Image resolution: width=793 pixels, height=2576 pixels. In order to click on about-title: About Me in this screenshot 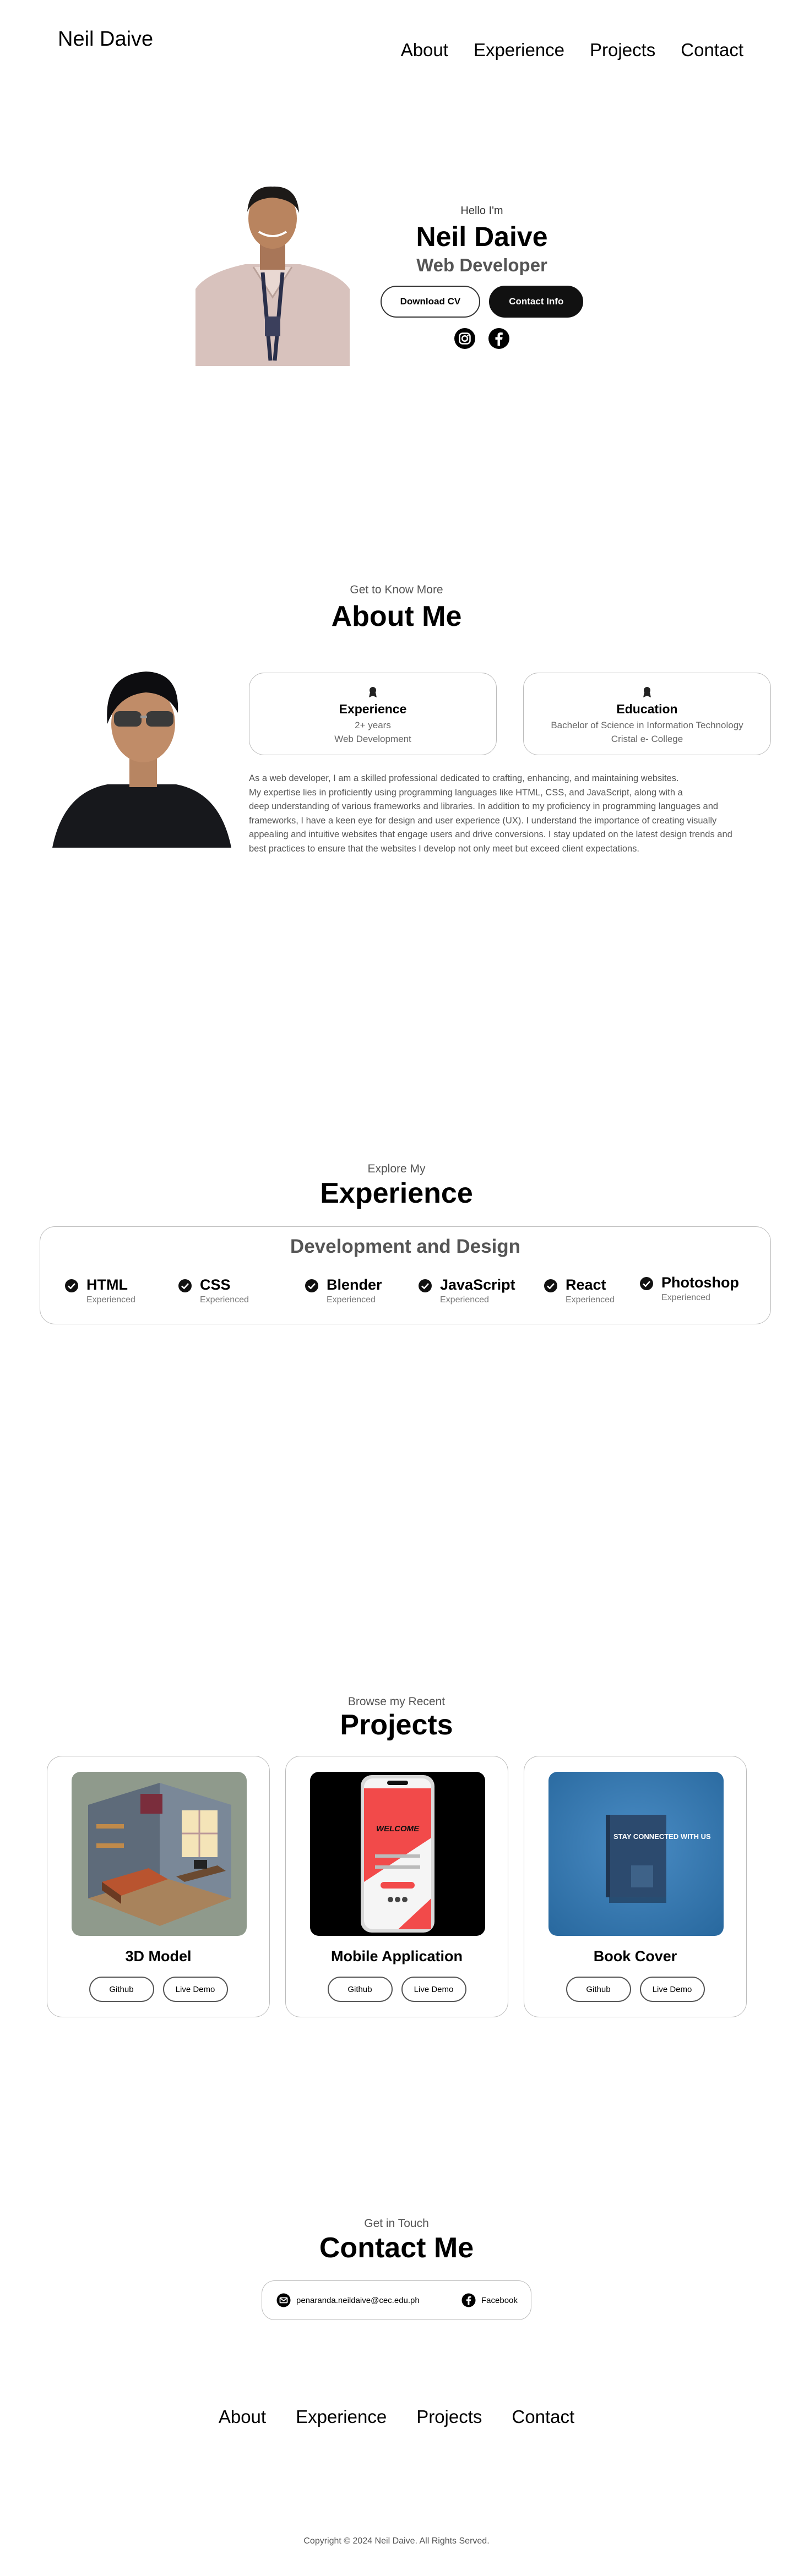, I will do `click(397, 617)`.